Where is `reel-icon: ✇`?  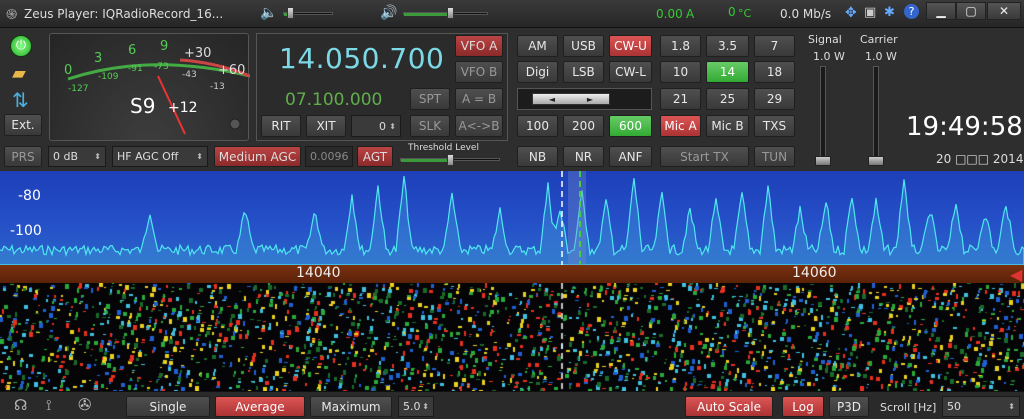 reel-icon: ✇ is located at coordinates (84, 404).